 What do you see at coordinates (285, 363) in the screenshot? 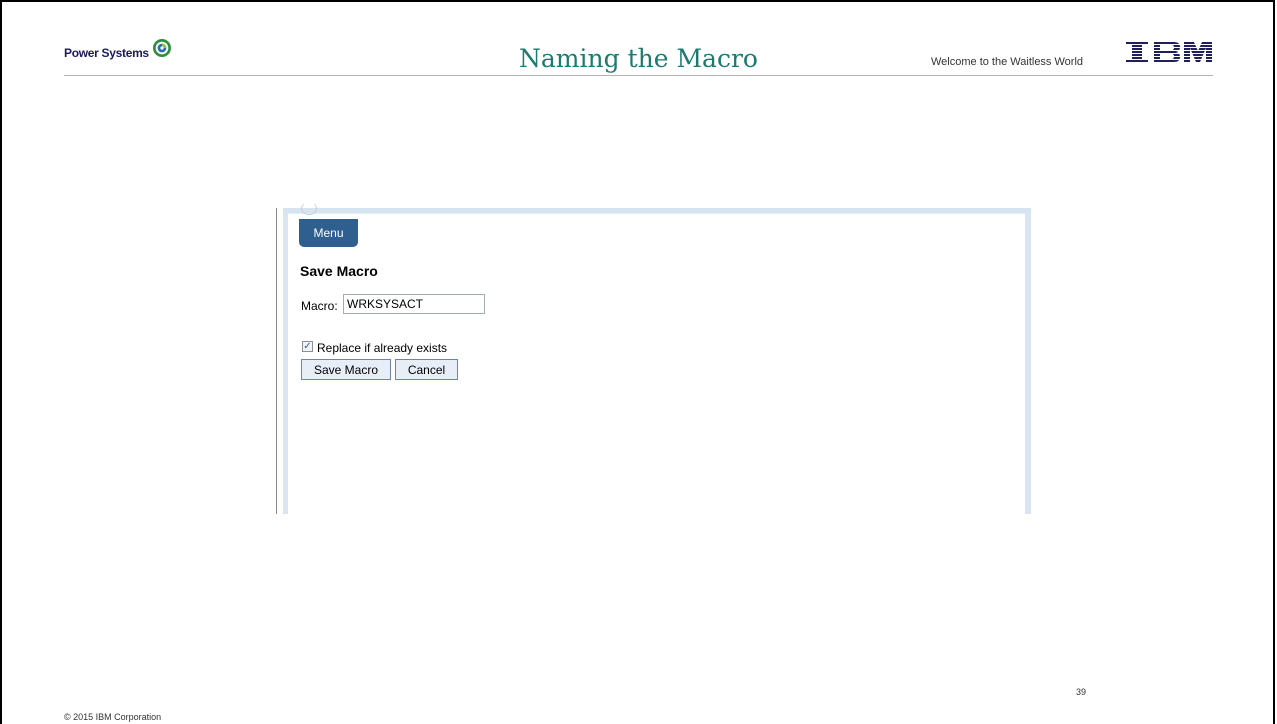
I see `left-frame-rail` at bounding box center [285, 363].